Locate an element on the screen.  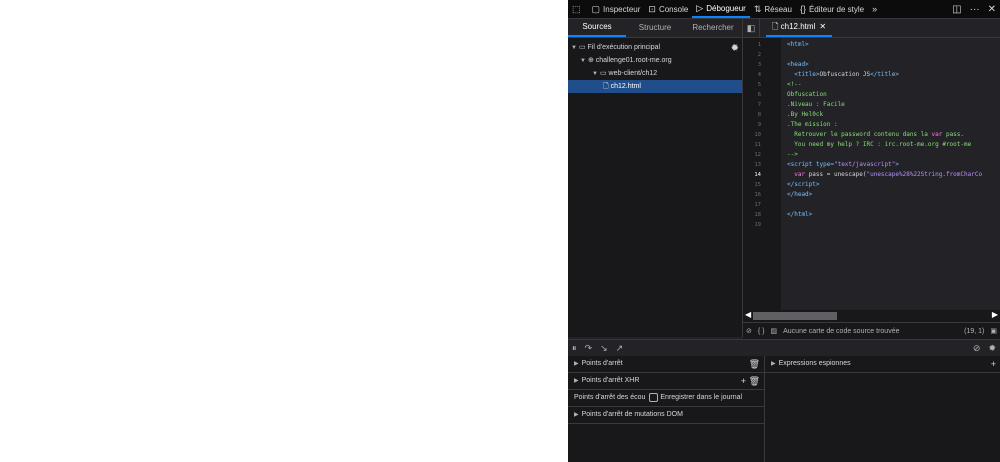
source-map-status: Aucune carte de code source trouvée is located at coordinates (841, 331).